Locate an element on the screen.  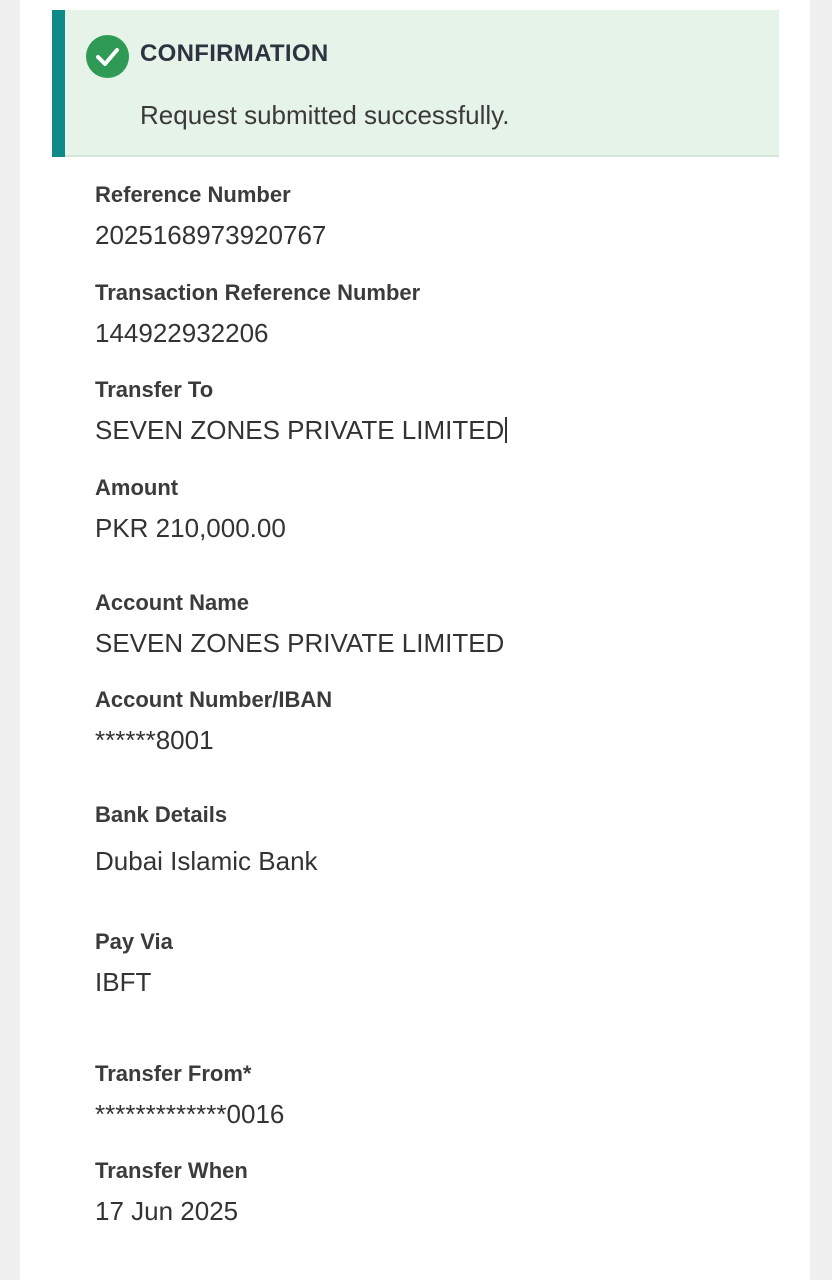
check-circle-icon is located at coordinates (107, 56).